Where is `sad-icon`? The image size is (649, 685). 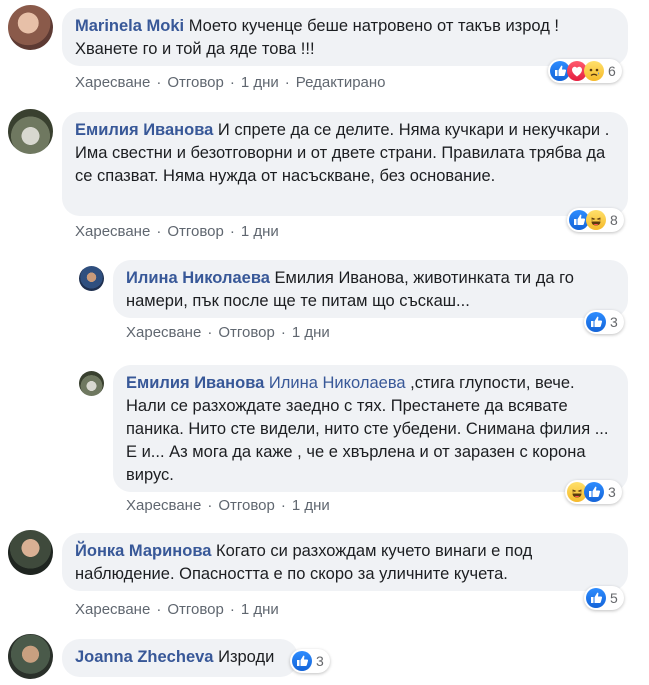
sad-icon is located at coordinates (594, 71).